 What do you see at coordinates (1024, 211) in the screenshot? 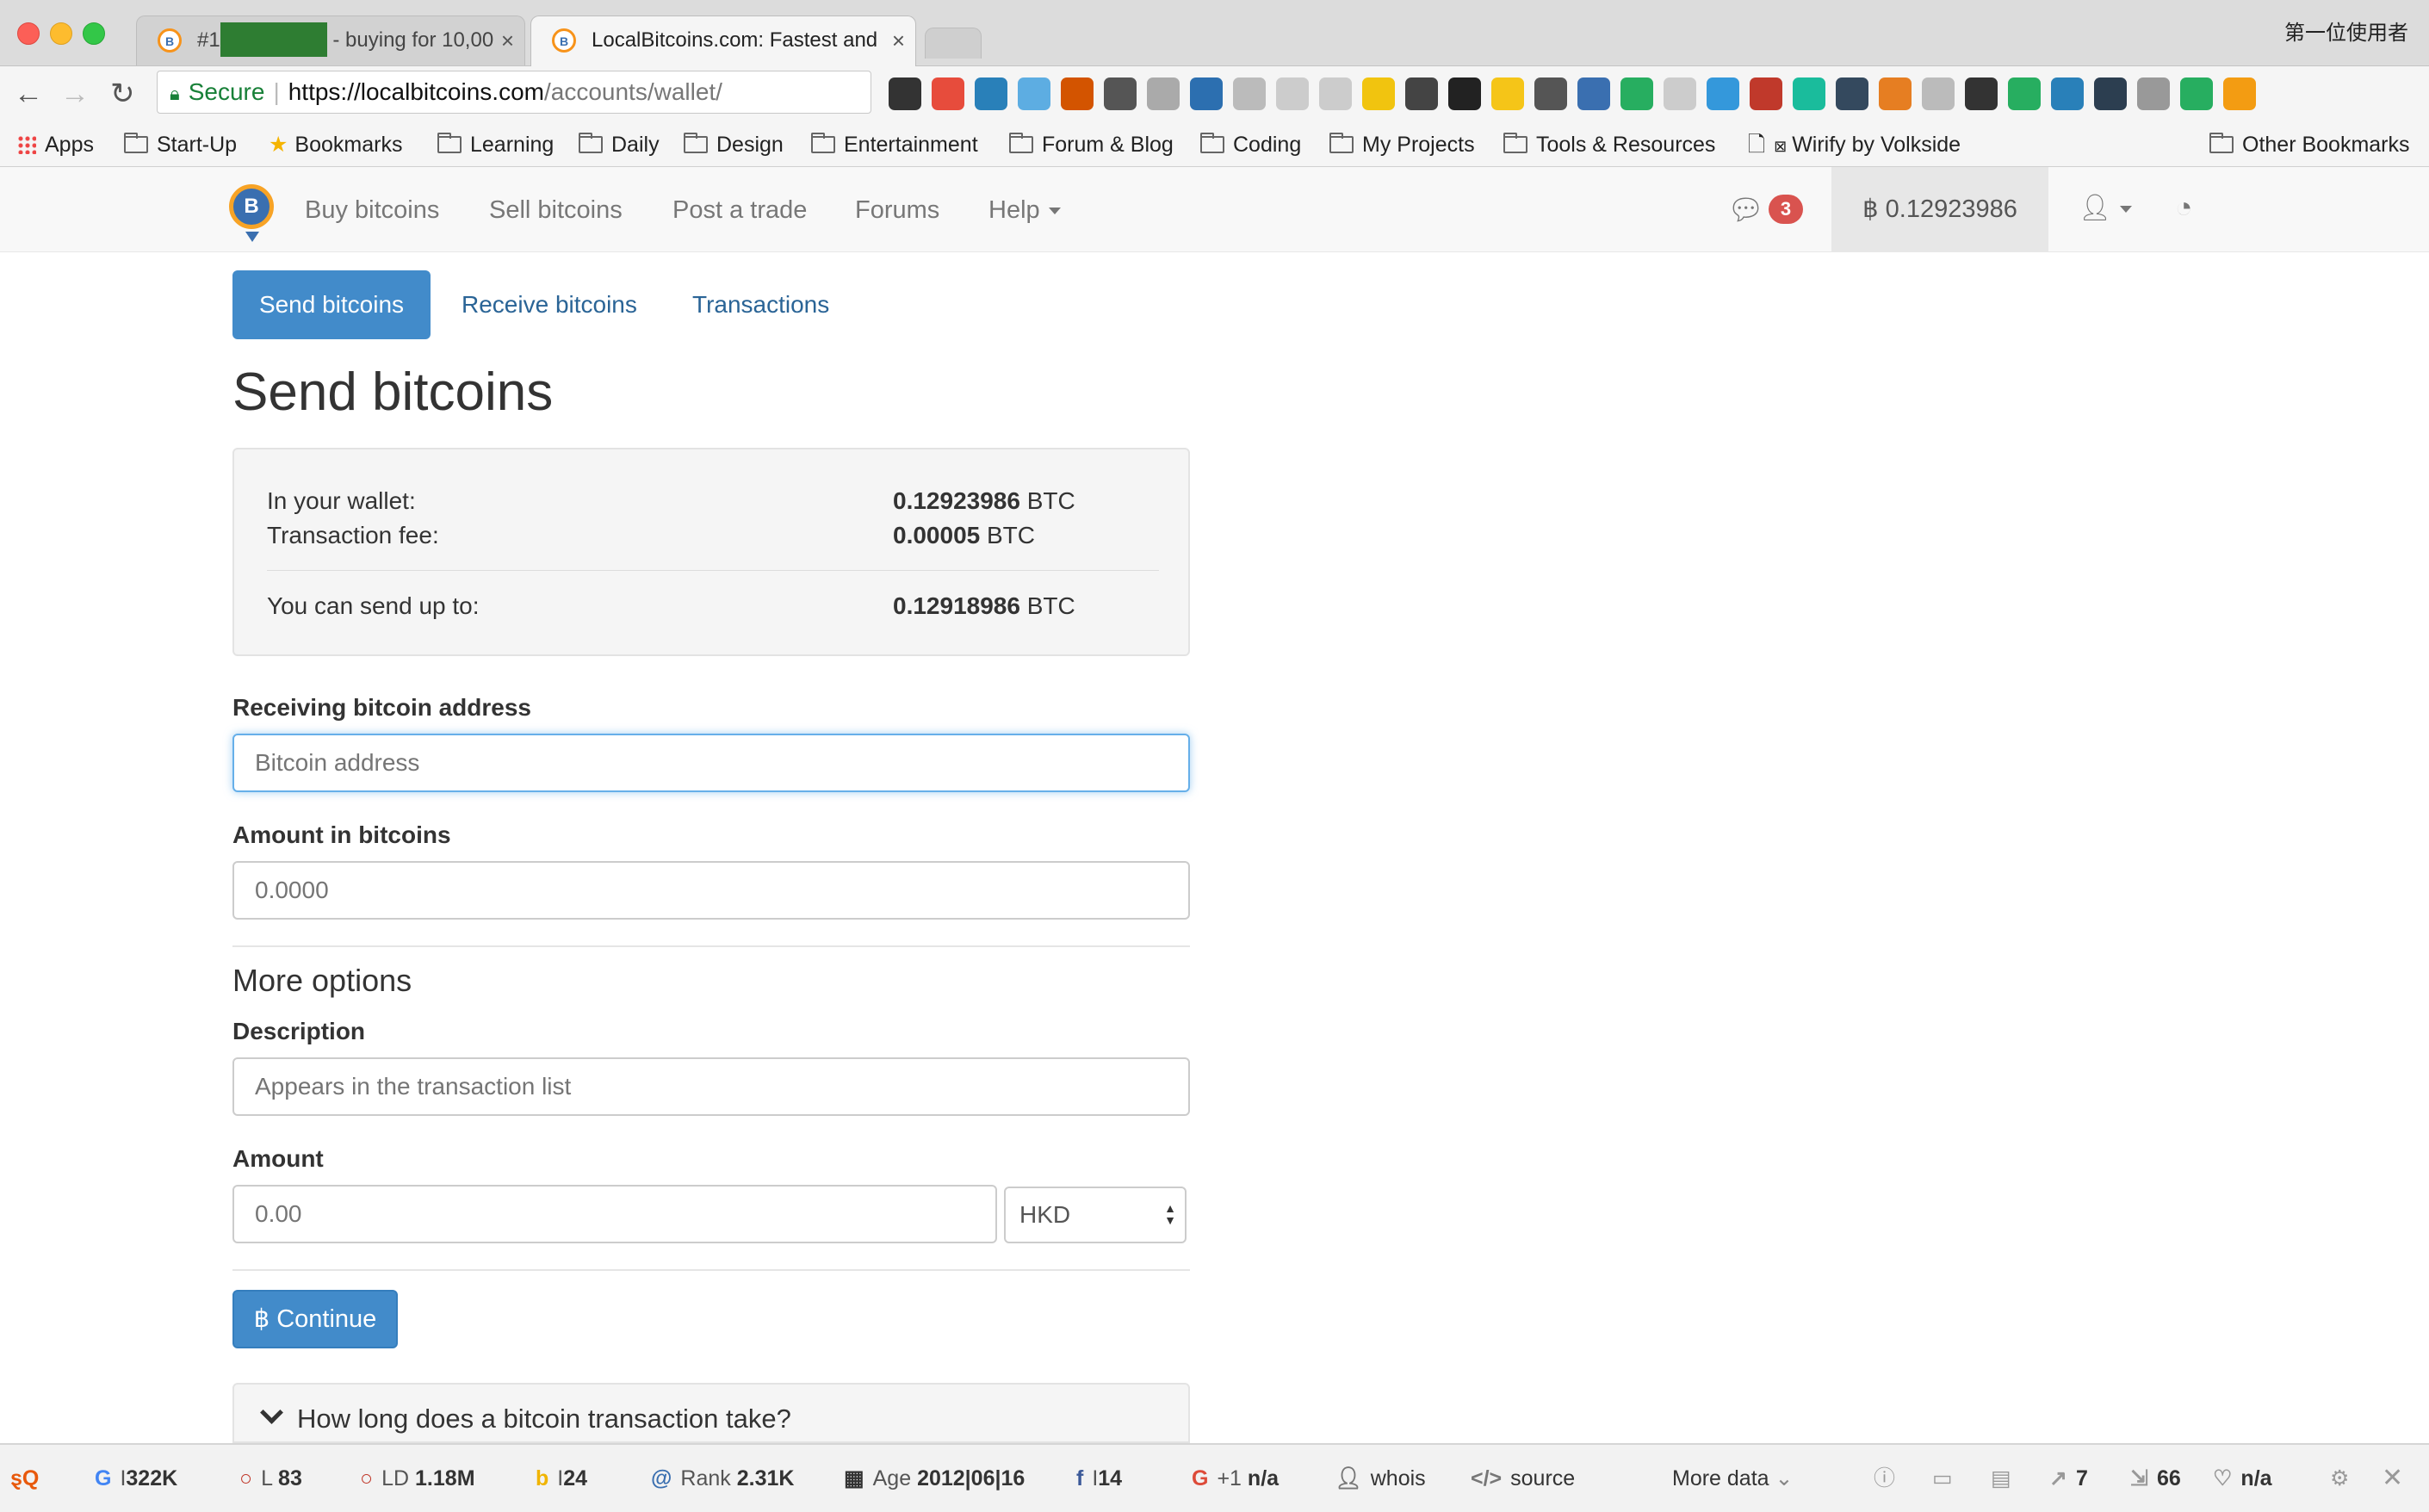
I see `nav-help: Help` at bounding box center [1024, 211].